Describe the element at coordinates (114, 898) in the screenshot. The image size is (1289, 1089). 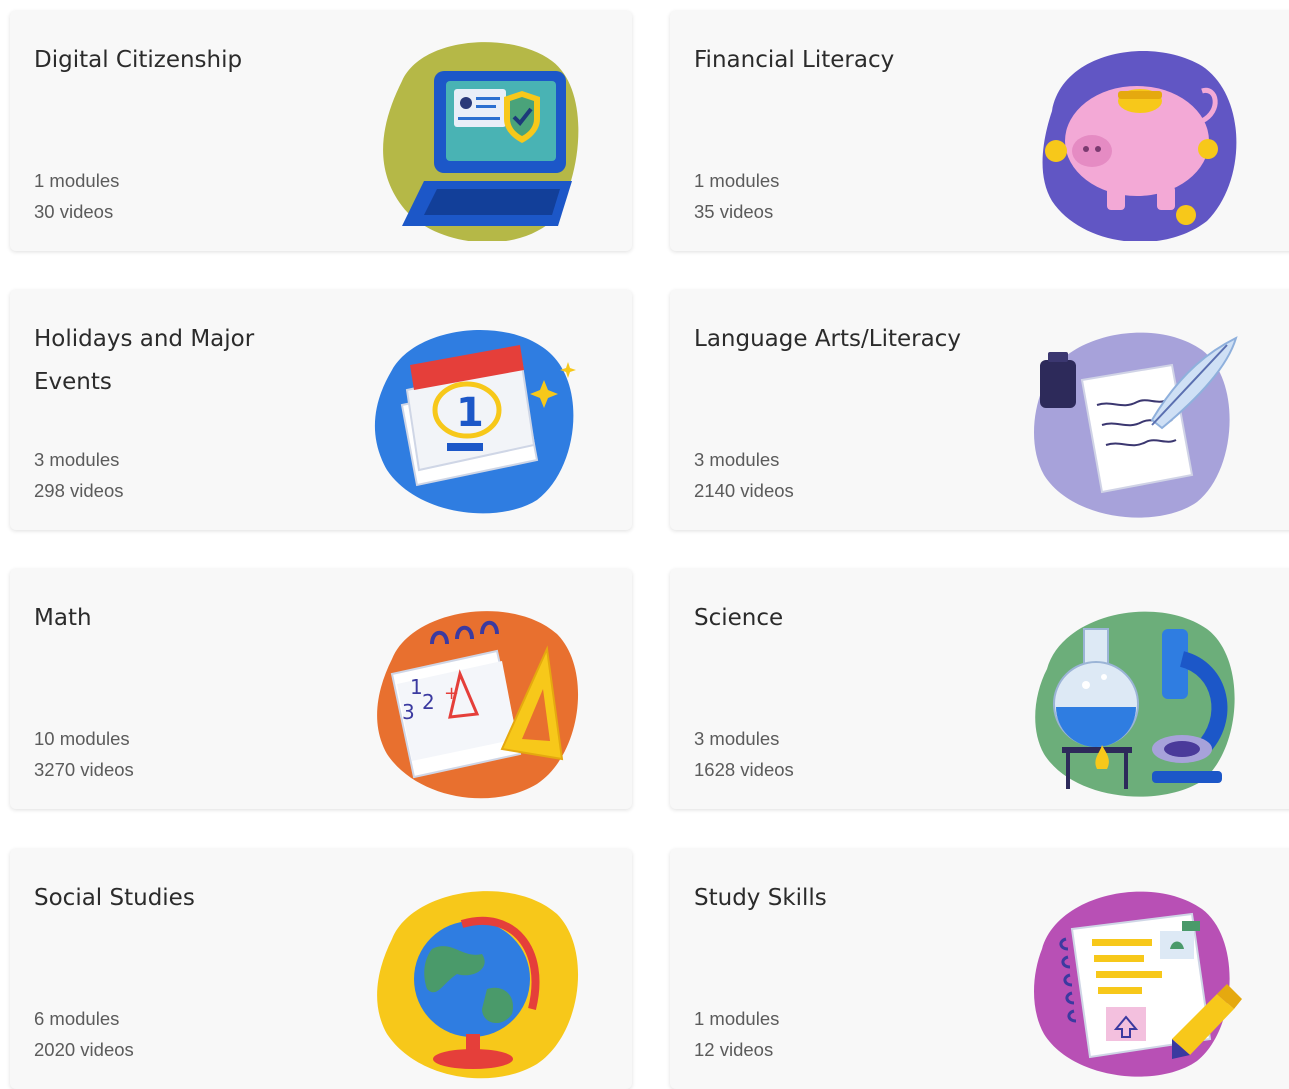
I see `card-title: Social Studies` at that location.